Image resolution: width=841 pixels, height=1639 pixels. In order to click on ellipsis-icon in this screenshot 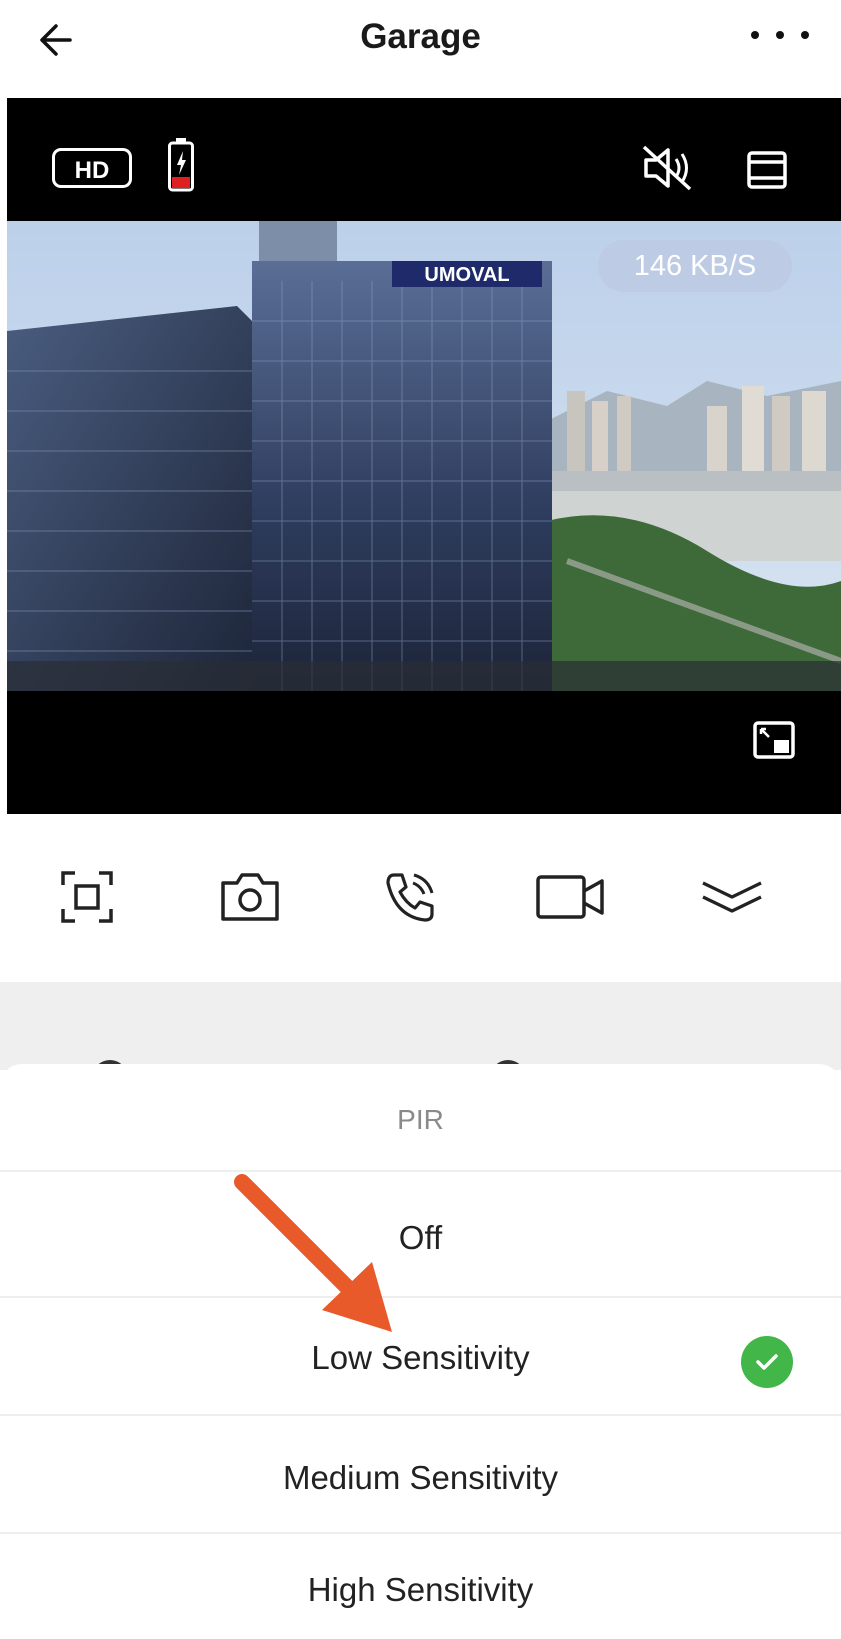, I will do `click(780, 35)`.